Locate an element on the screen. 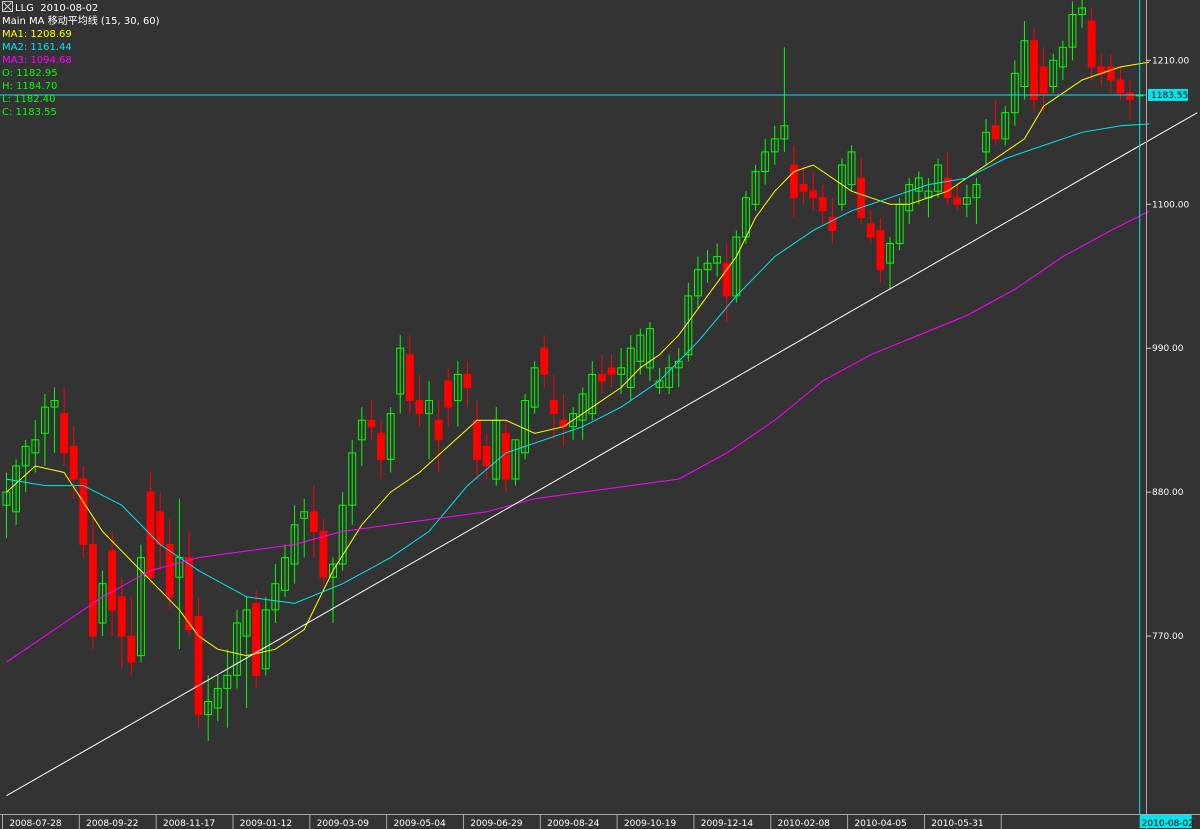 This screenshot has height=829, width=1200. date-tick-label: 2009-10-19 is located at coordinates (650, 824).